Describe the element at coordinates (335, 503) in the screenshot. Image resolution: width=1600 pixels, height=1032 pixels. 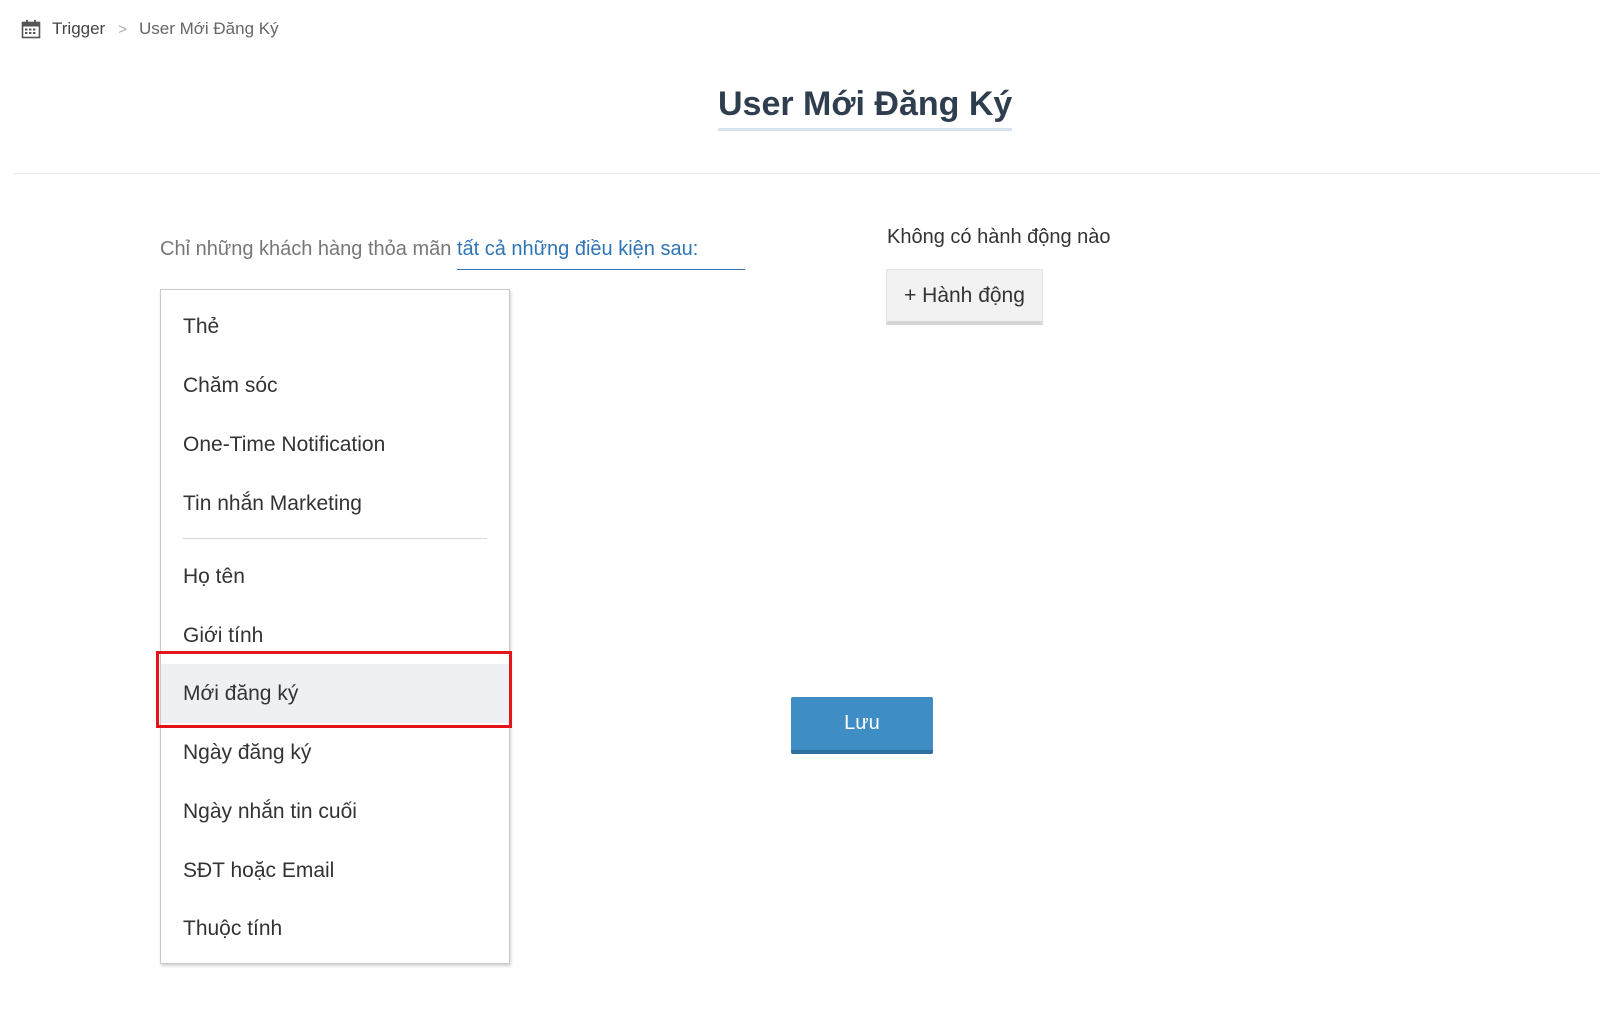
I see `dropdown-item: Tin nhắn Marketing` at that location.